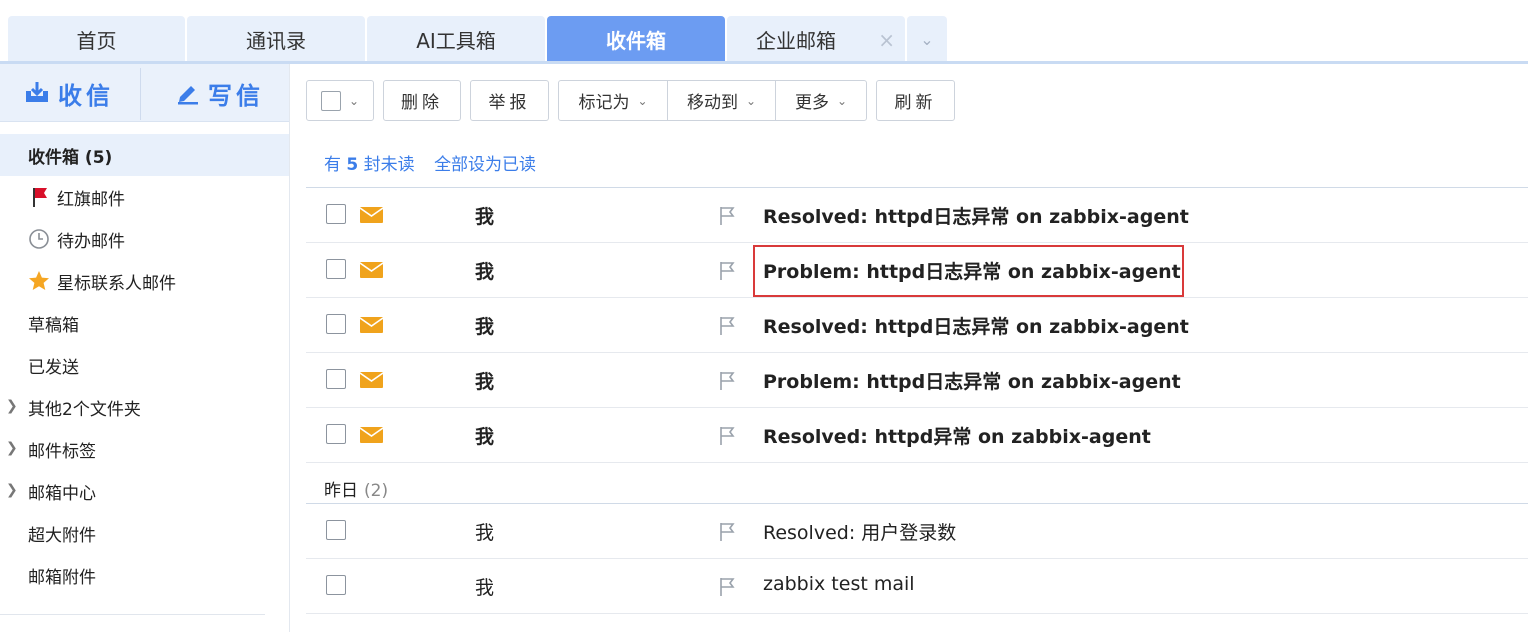 This screenshot has width=1528, height=632. I want to click on tab-label: 通讯录, so click(276, 40).